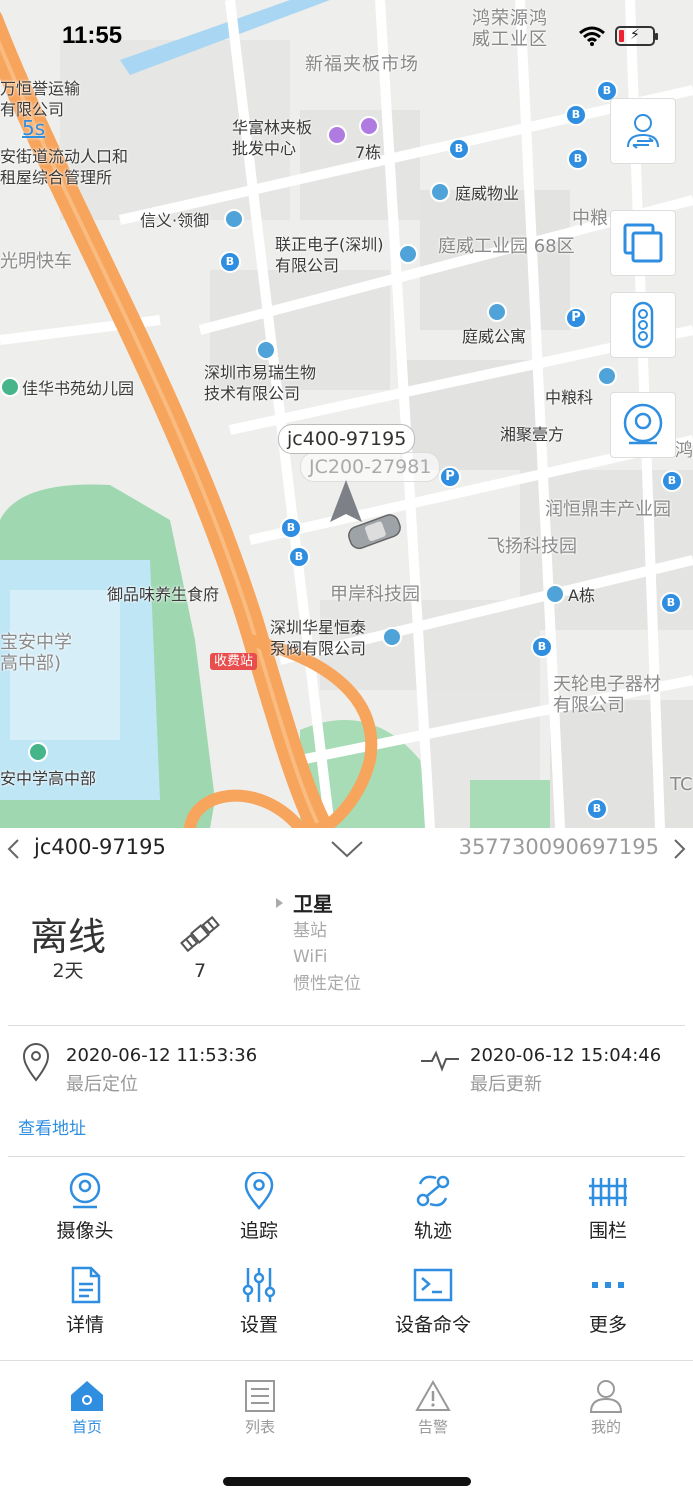  I want to click on tab-mine-label: 我的, so click(605, 1427).